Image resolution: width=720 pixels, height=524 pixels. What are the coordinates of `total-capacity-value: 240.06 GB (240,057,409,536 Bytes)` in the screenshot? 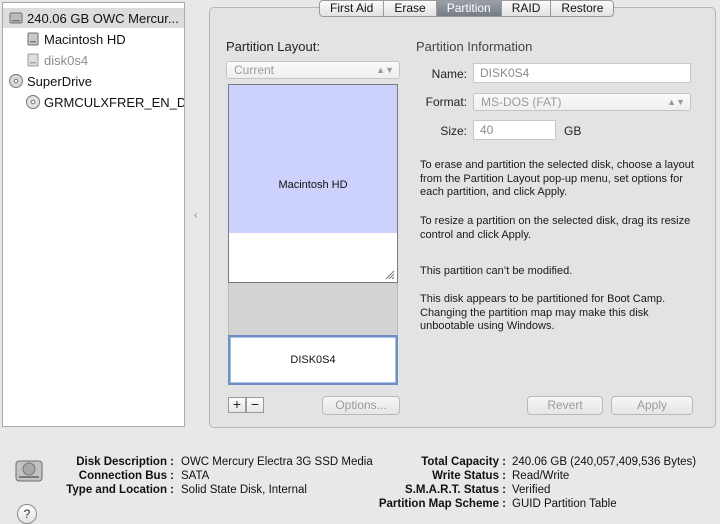 It's located at (604, 462).